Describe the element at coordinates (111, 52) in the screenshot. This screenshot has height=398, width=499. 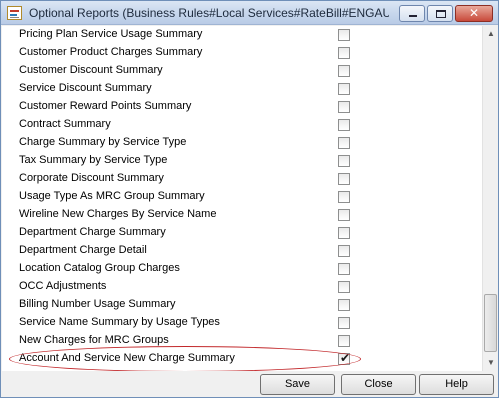
I see `report-label: Customer Product Charges Summary` at that location.